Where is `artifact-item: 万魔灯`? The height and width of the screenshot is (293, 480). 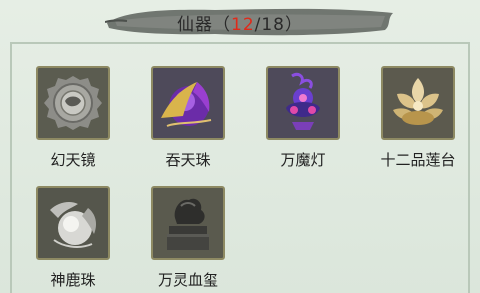 artifact-item: 万魔灯 is located at coordinates (288, 125).